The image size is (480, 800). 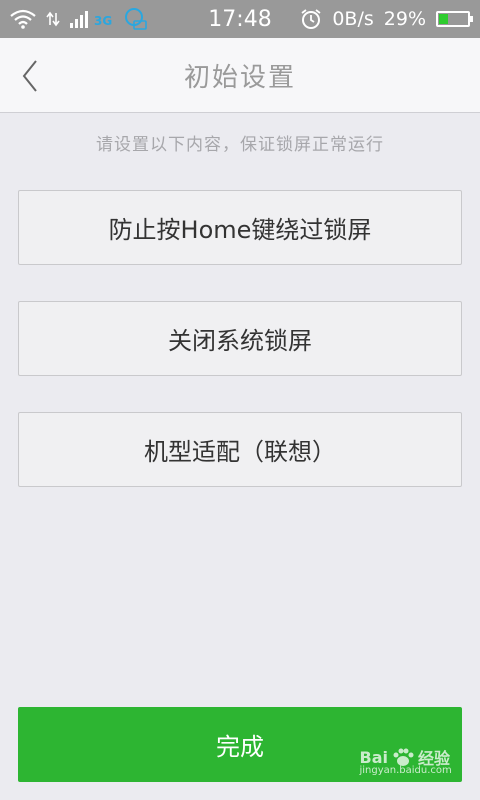 What do you see at coordinates (23, 19) in the screenshot?
I see `wifi-icon` at bounding box center [23, 19].